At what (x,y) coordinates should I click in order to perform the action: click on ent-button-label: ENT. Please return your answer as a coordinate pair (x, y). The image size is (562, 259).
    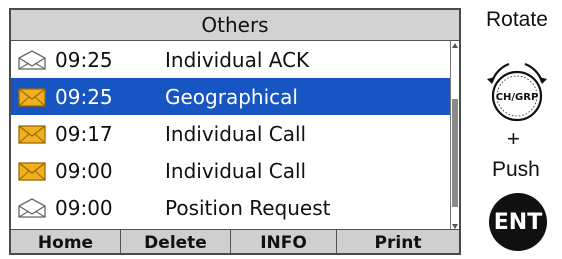
    Looking at the image, I should click on (518, 222).